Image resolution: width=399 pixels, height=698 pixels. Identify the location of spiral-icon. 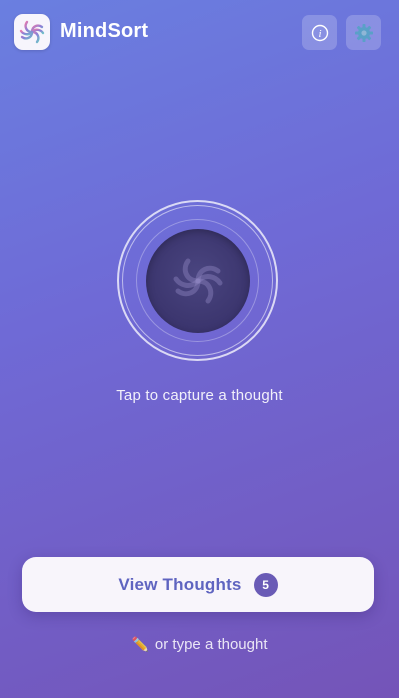
(198, 281).